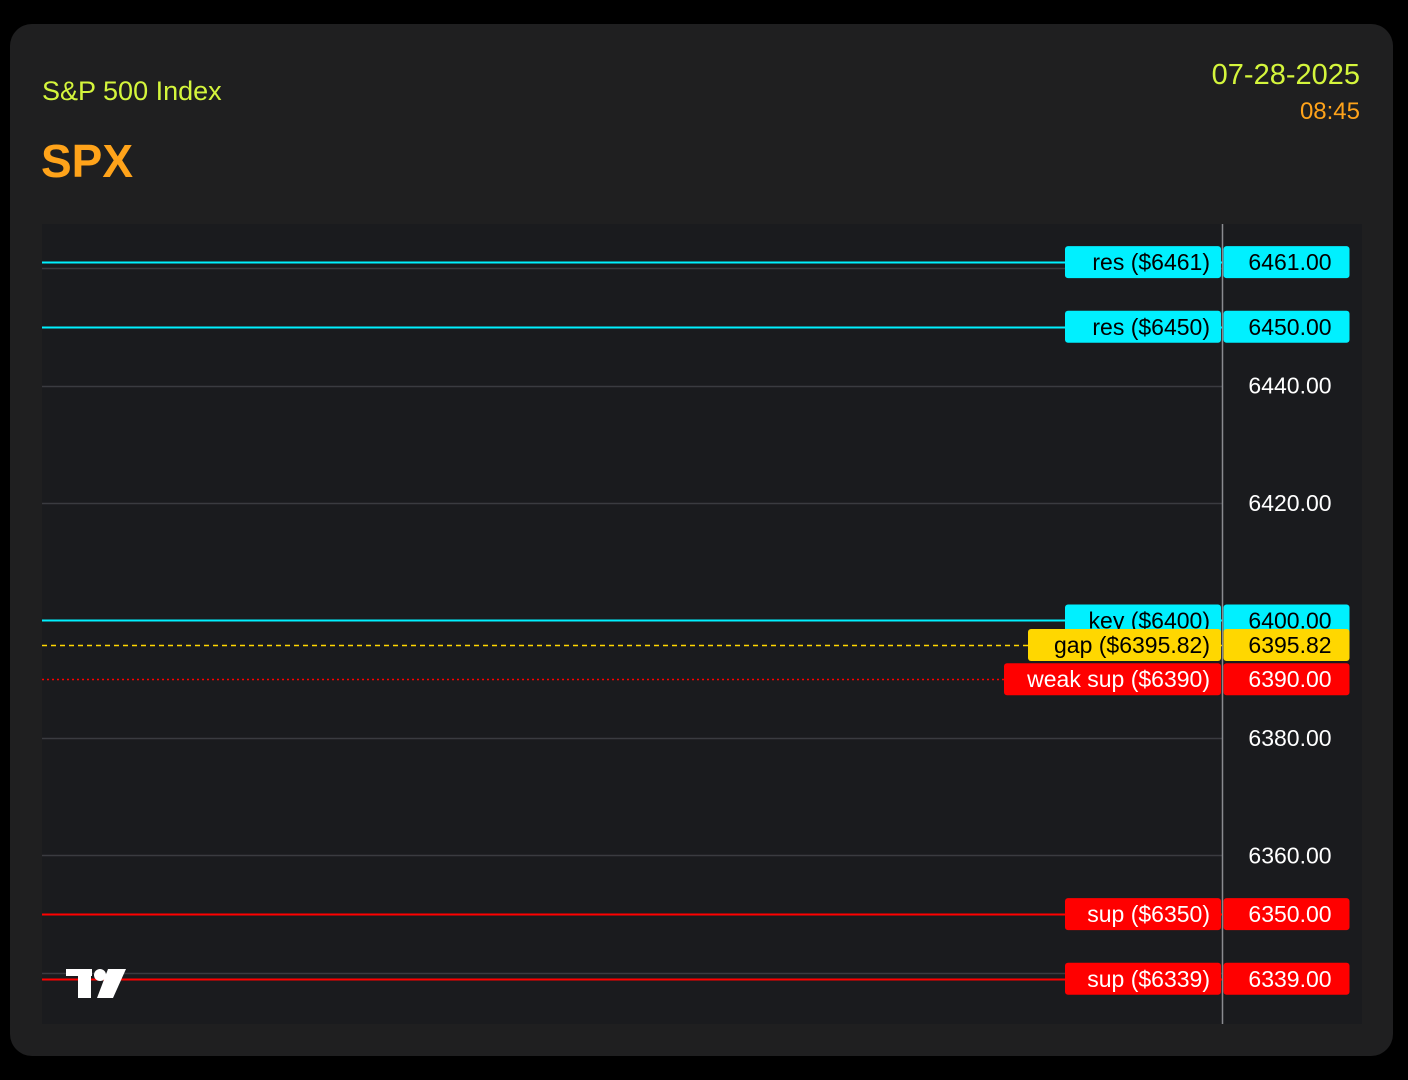 This screenshot has width=1408, height=1080. What do you see at coordinates (96, 983) in the screenshot?
I see `tradingview-logo-icon` at bounding box center [96, 983].